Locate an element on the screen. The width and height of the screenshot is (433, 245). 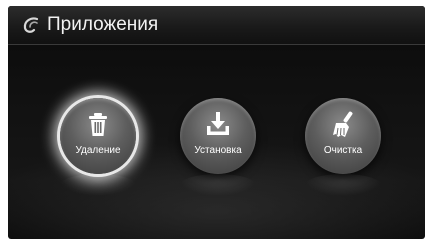
broom-icon is located at coordinates (343, 124).